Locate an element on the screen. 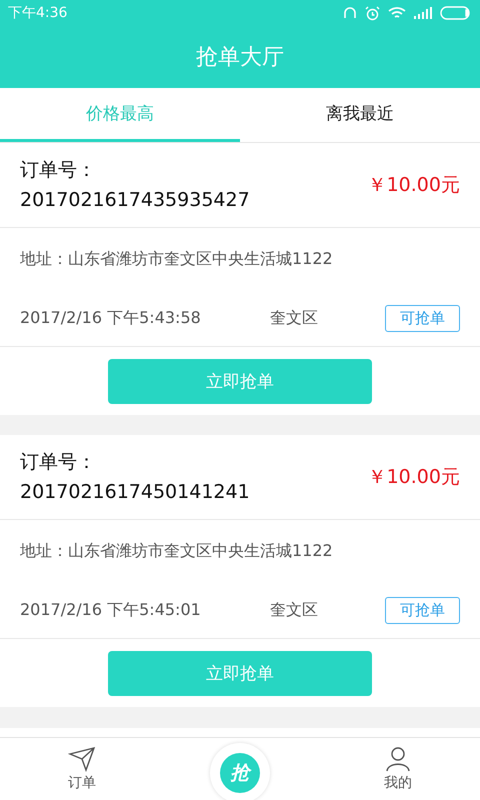  battery-icon is located at coordinates (456, 13).